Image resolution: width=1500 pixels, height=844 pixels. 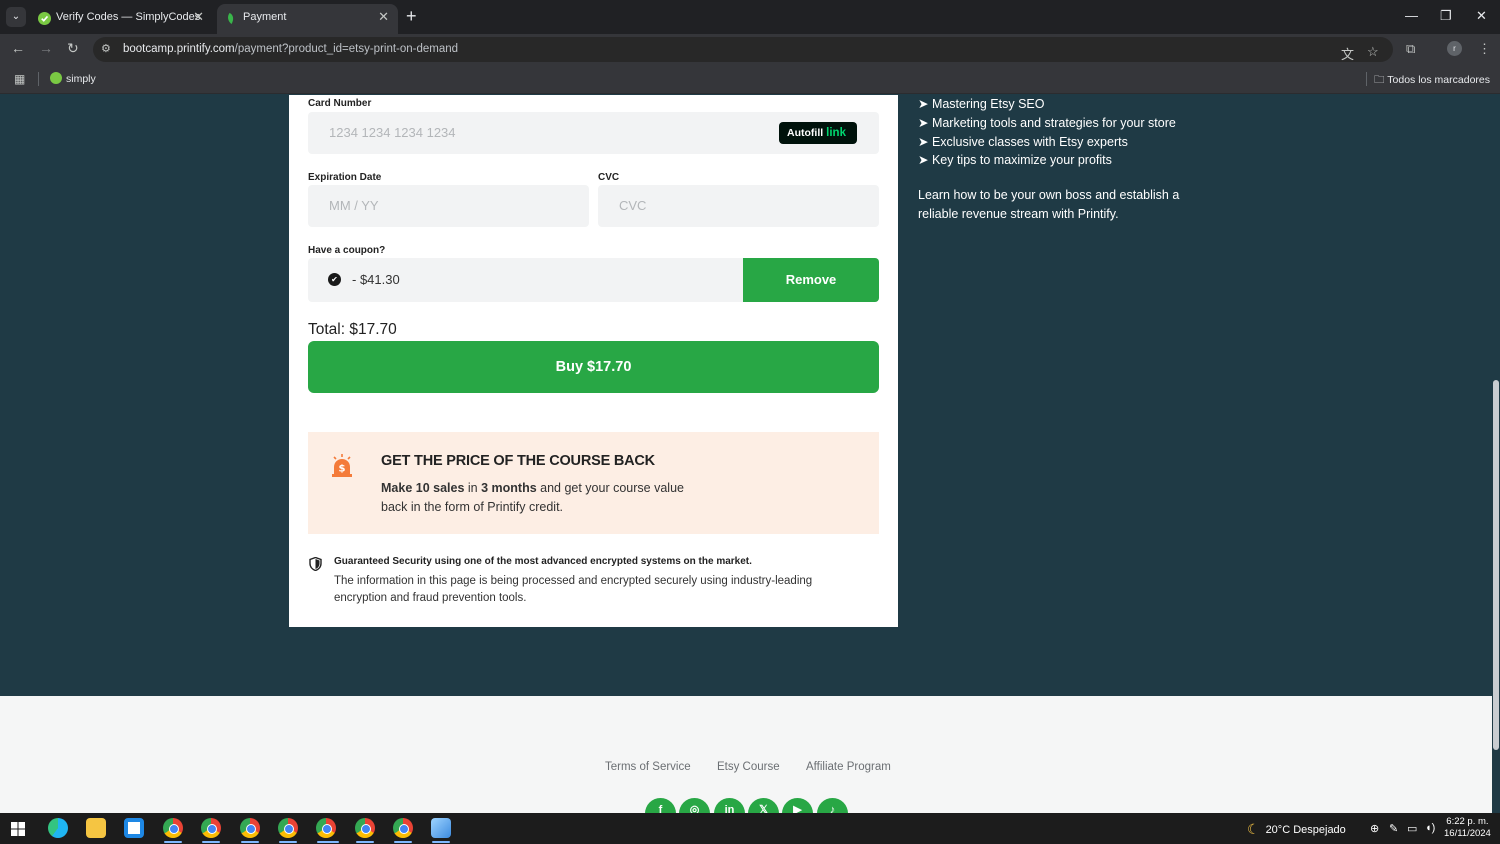 I want to click on card-number-placeholder: 1234 1234 1234 1234, so click(x=392, y=132).